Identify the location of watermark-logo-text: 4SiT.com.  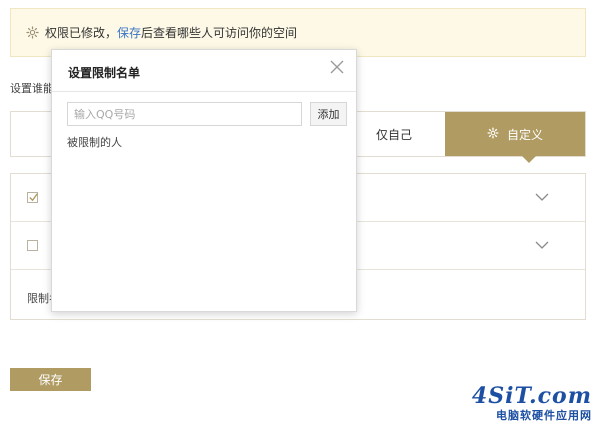
(531, 396).